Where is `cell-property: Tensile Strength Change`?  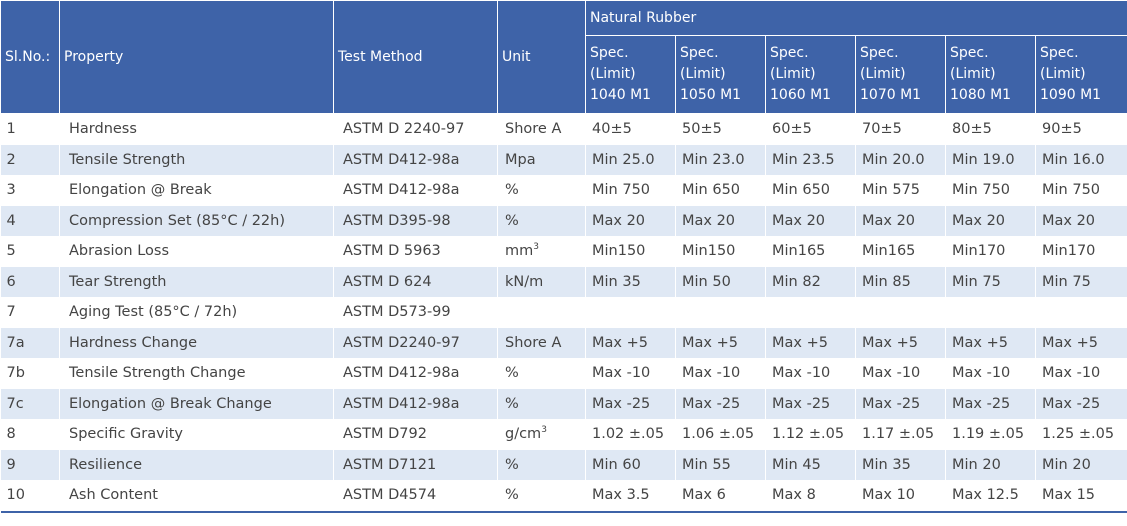 cell-property: Tensile Strength Change is located at coordinates (196, 373).